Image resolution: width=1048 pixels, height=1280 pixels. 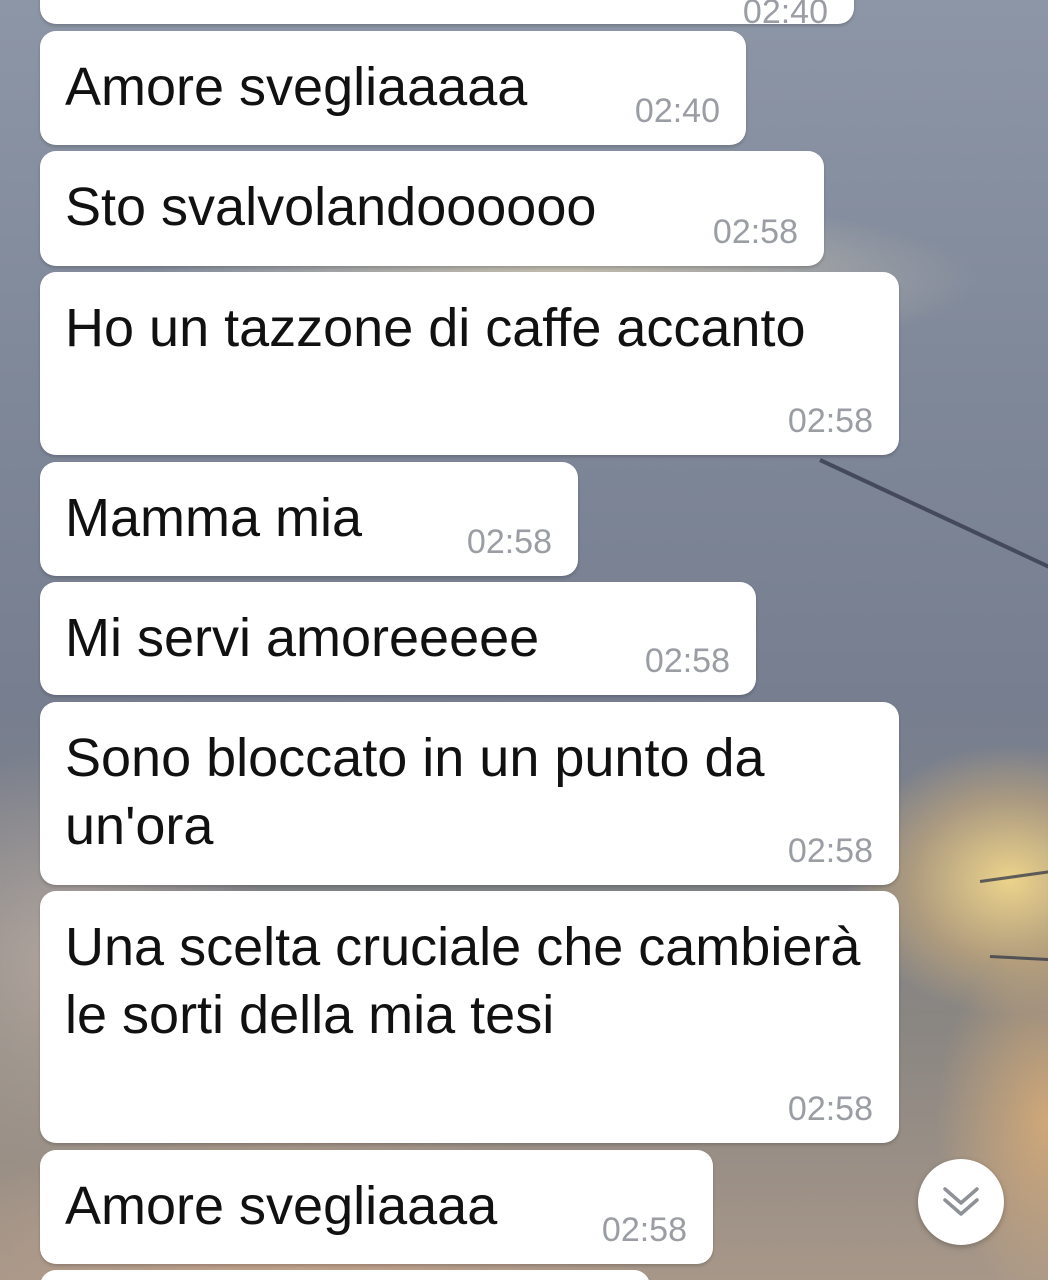 I want to click on message-bubble-partial, so click(x=345, y=1275).